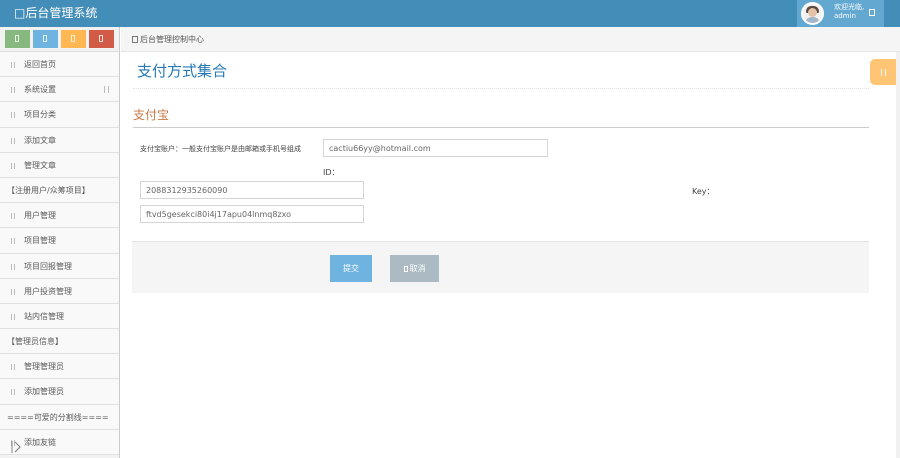 The width and height of the screenshot is (900, 458). Describe the element at coordinates (151, 115) in the screenshot. I see `section-title: 支付宝` at that location.